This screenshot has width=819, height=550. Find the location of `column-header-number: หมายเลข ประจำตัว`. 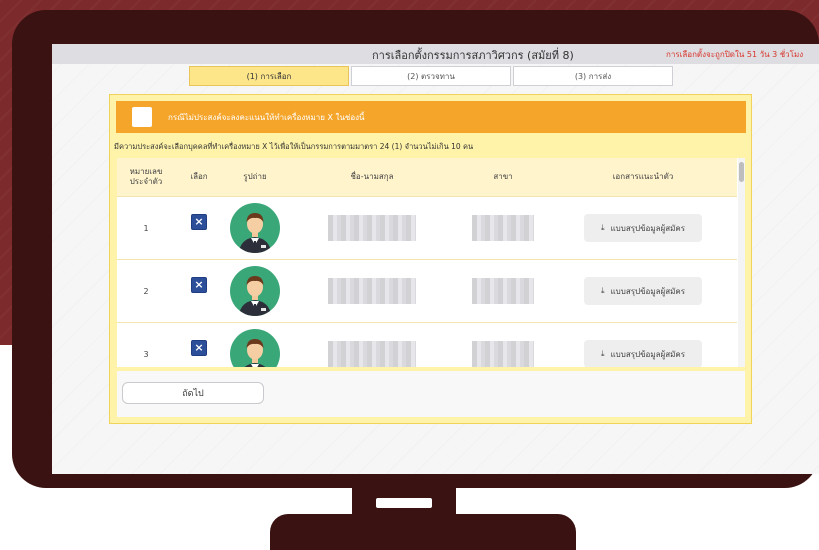

column-header-number: หมายเลข ประจำตัว is located at coordinates (146, 176).